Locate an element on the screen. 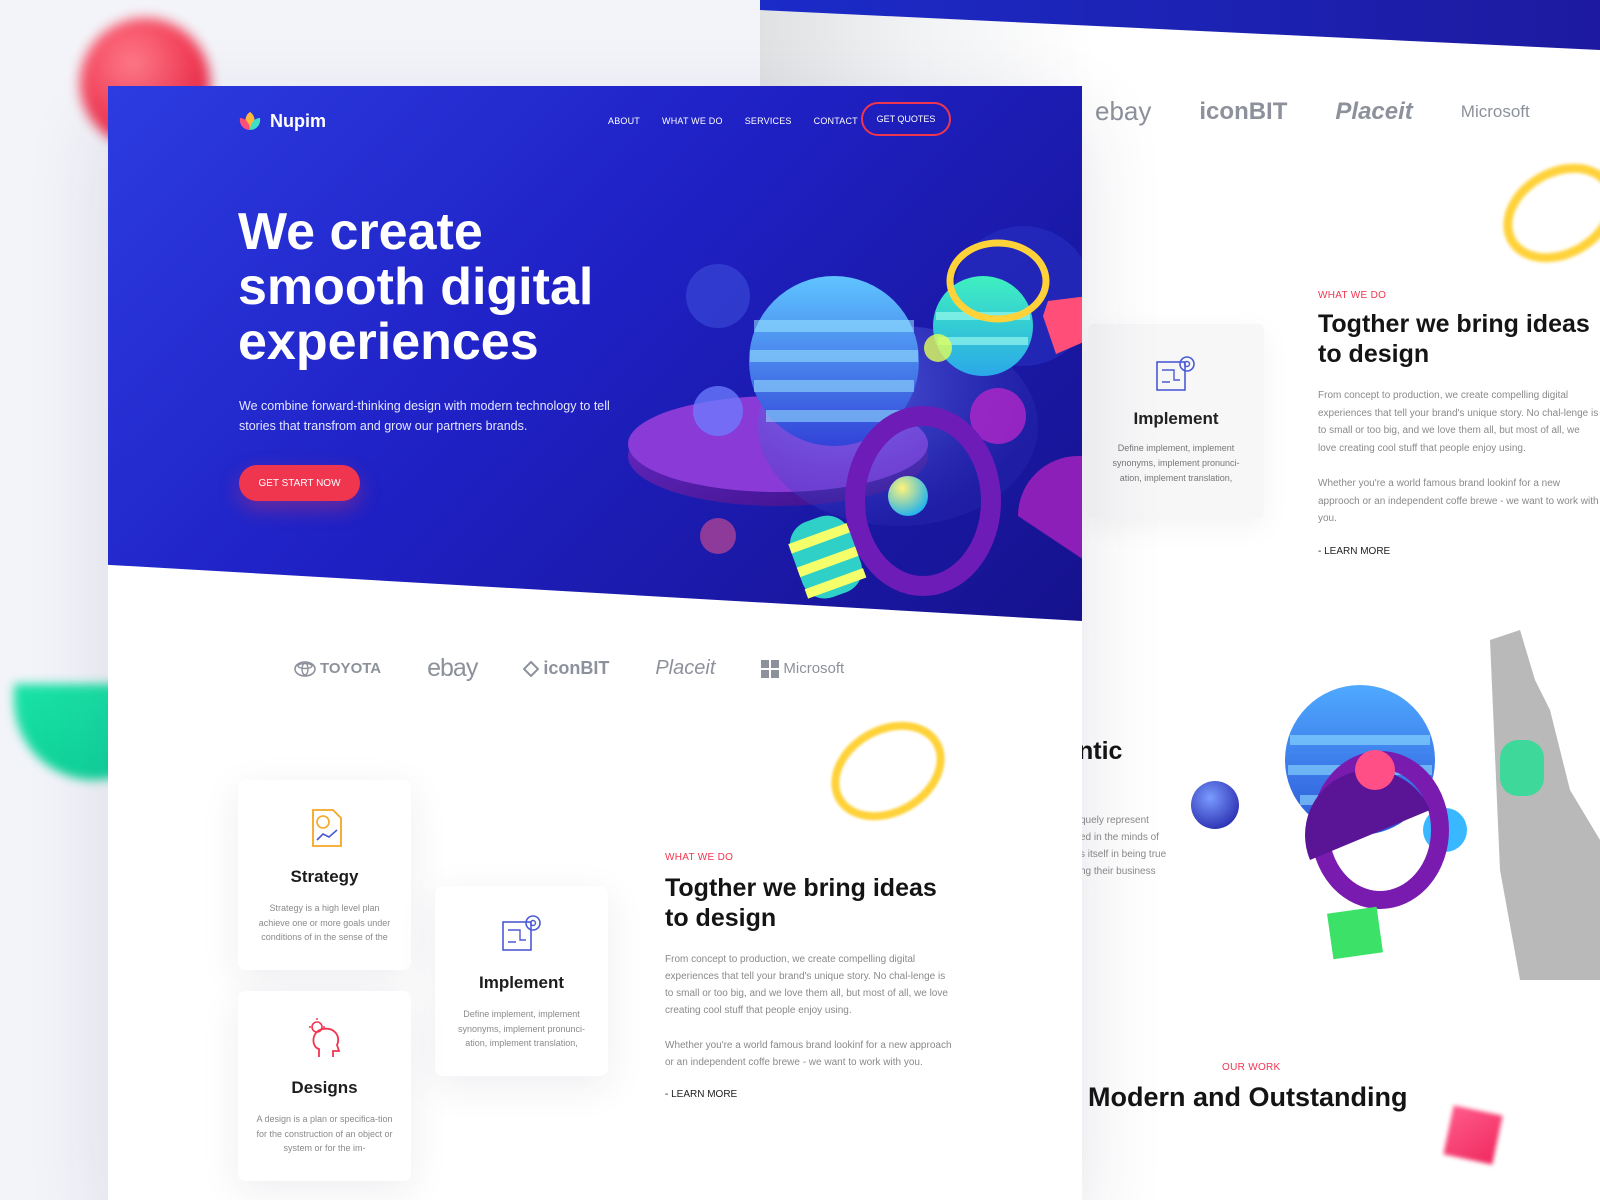  designs-title: Designs is located at coordinates (324, 1087).